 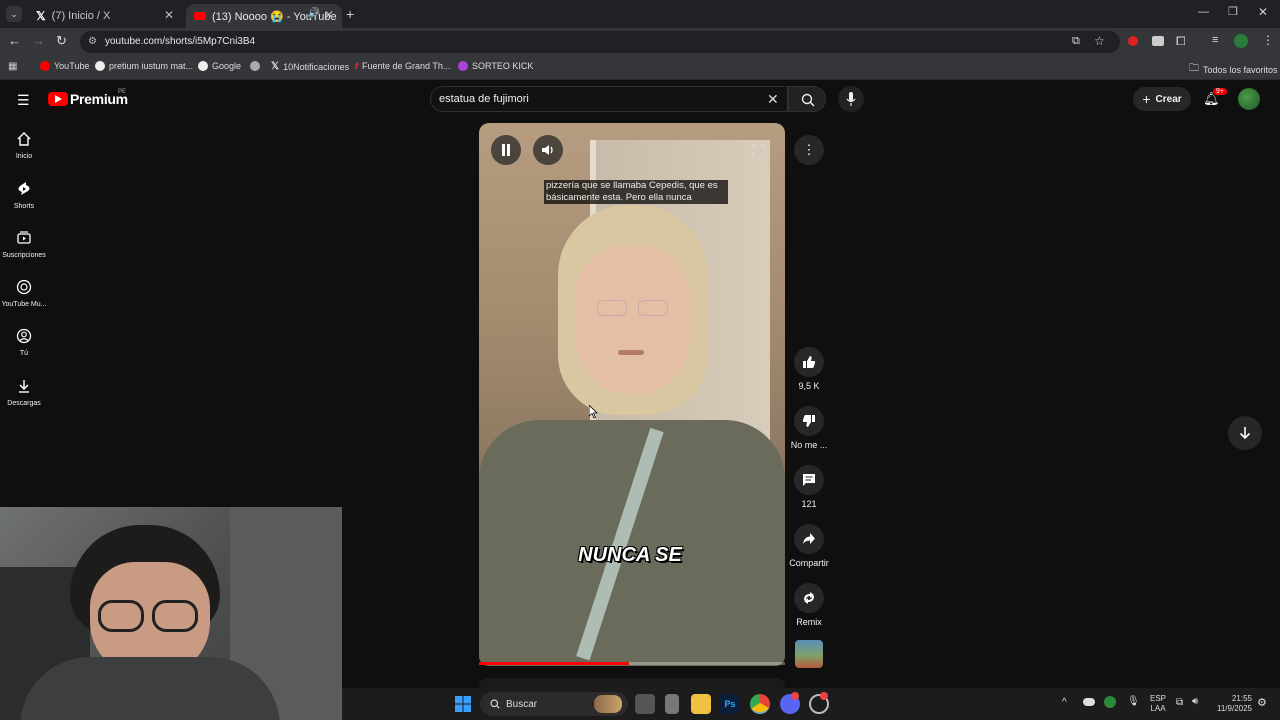 I want to click on user-circle-icon, so click(x=24, y=336).